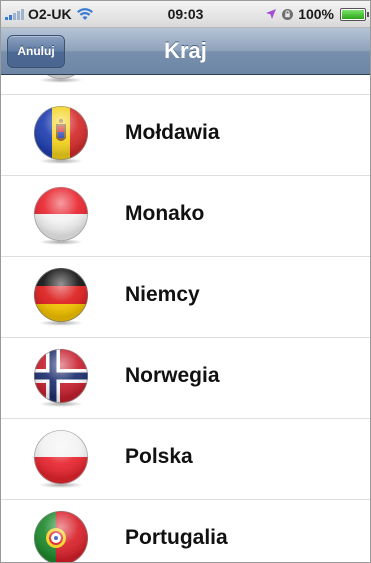 The height and width of the screenshot is (563, 371). I want to click on country-row: Niemcy, so click(185, 297).